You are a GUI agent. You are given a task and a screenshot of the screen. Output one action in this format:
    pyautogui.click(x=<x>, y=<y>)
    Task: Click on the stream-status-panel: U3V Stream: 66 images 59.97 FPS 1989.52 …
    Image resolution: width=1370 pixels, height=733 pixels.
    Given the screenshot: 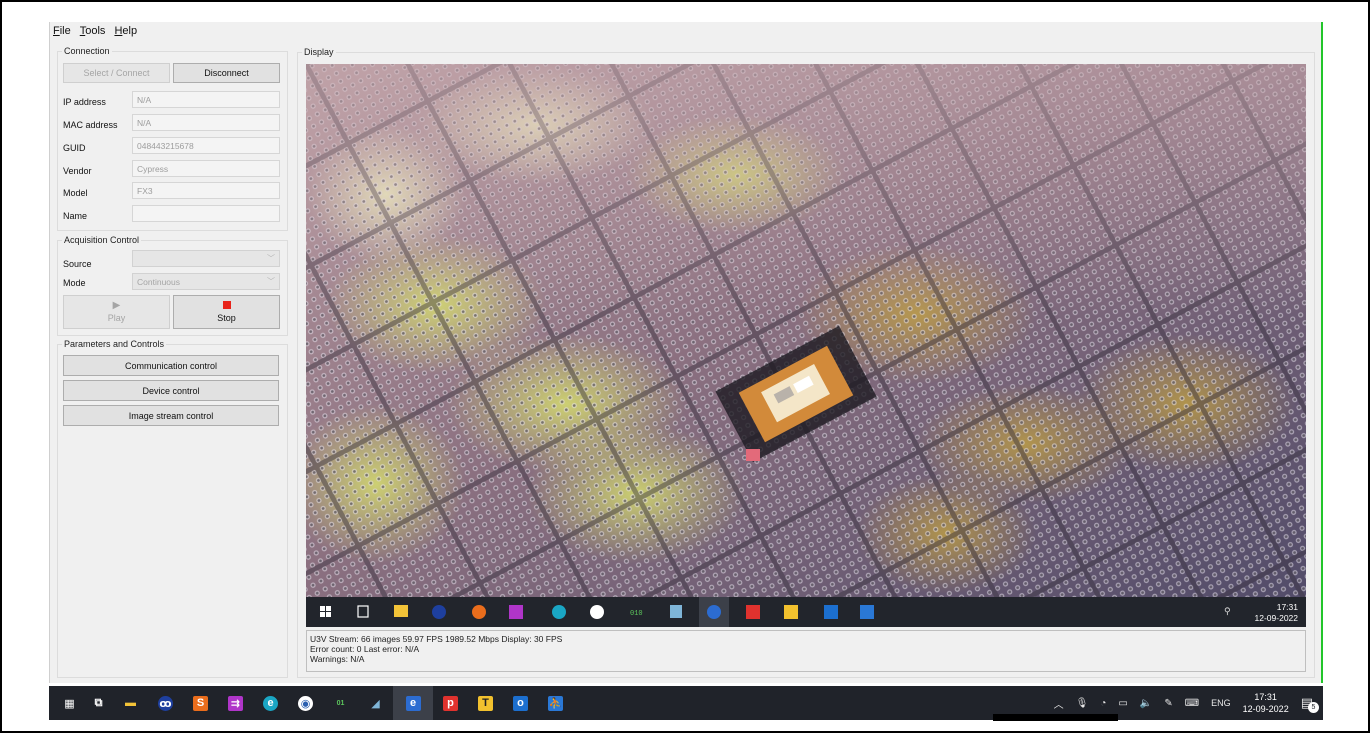 What is the action you would take?
    pyautogui.click(x=806, y=651)
    